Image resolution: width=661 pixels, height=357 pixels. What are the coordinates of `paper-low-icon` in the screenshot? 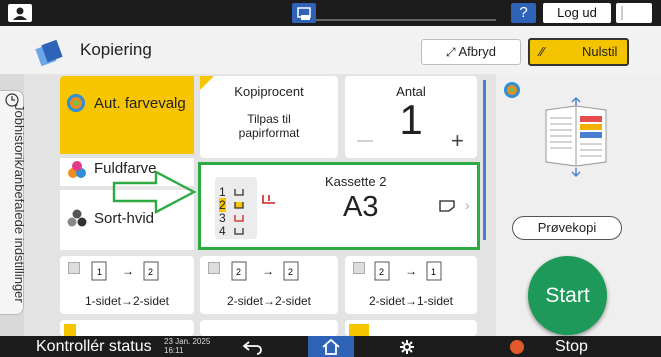 It's located at (268, 199).